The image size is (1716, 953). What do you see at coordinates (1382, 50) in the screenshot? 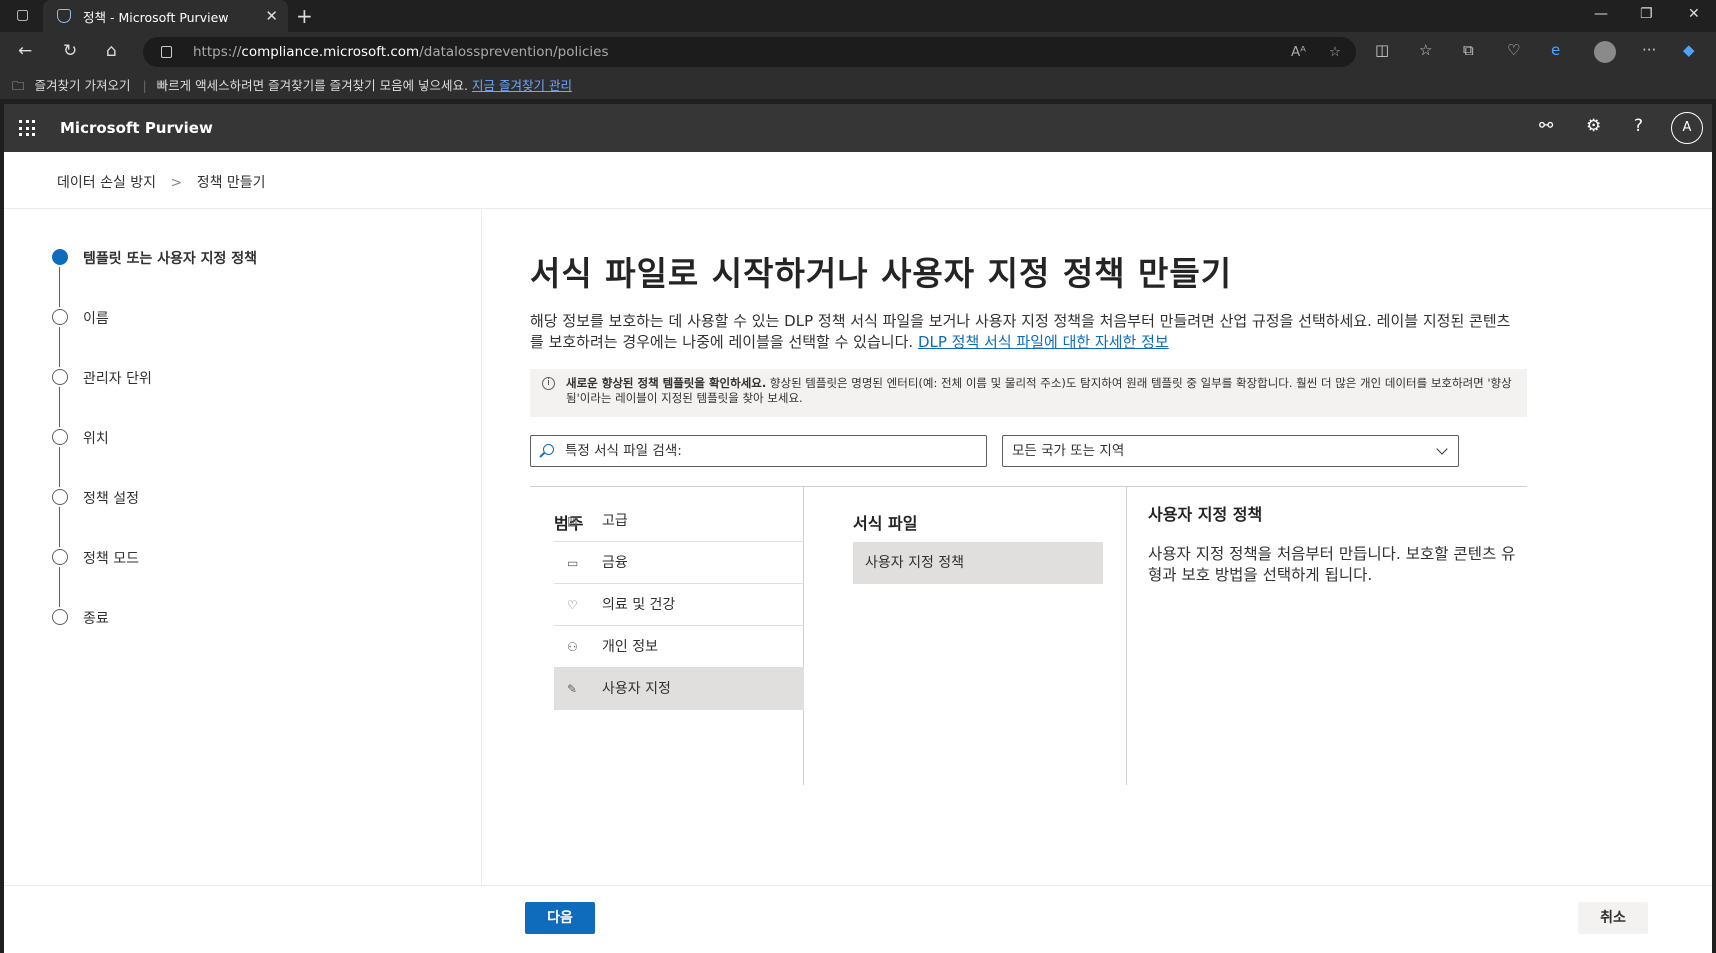
I see `split-screen-icon: ◫` at bounding box center [1382, 50].